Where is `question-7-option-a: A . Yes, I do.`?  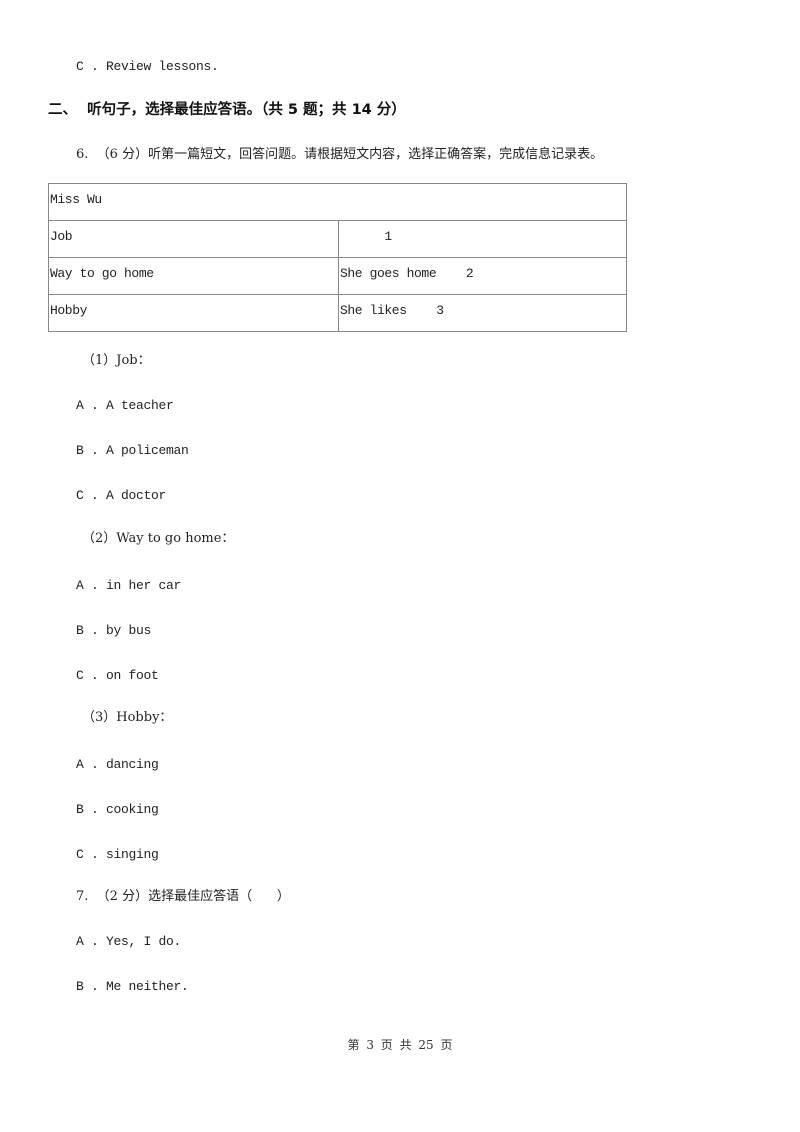
question-7-option-a: A . Yes, I do. is located at coordinates (128, 942).